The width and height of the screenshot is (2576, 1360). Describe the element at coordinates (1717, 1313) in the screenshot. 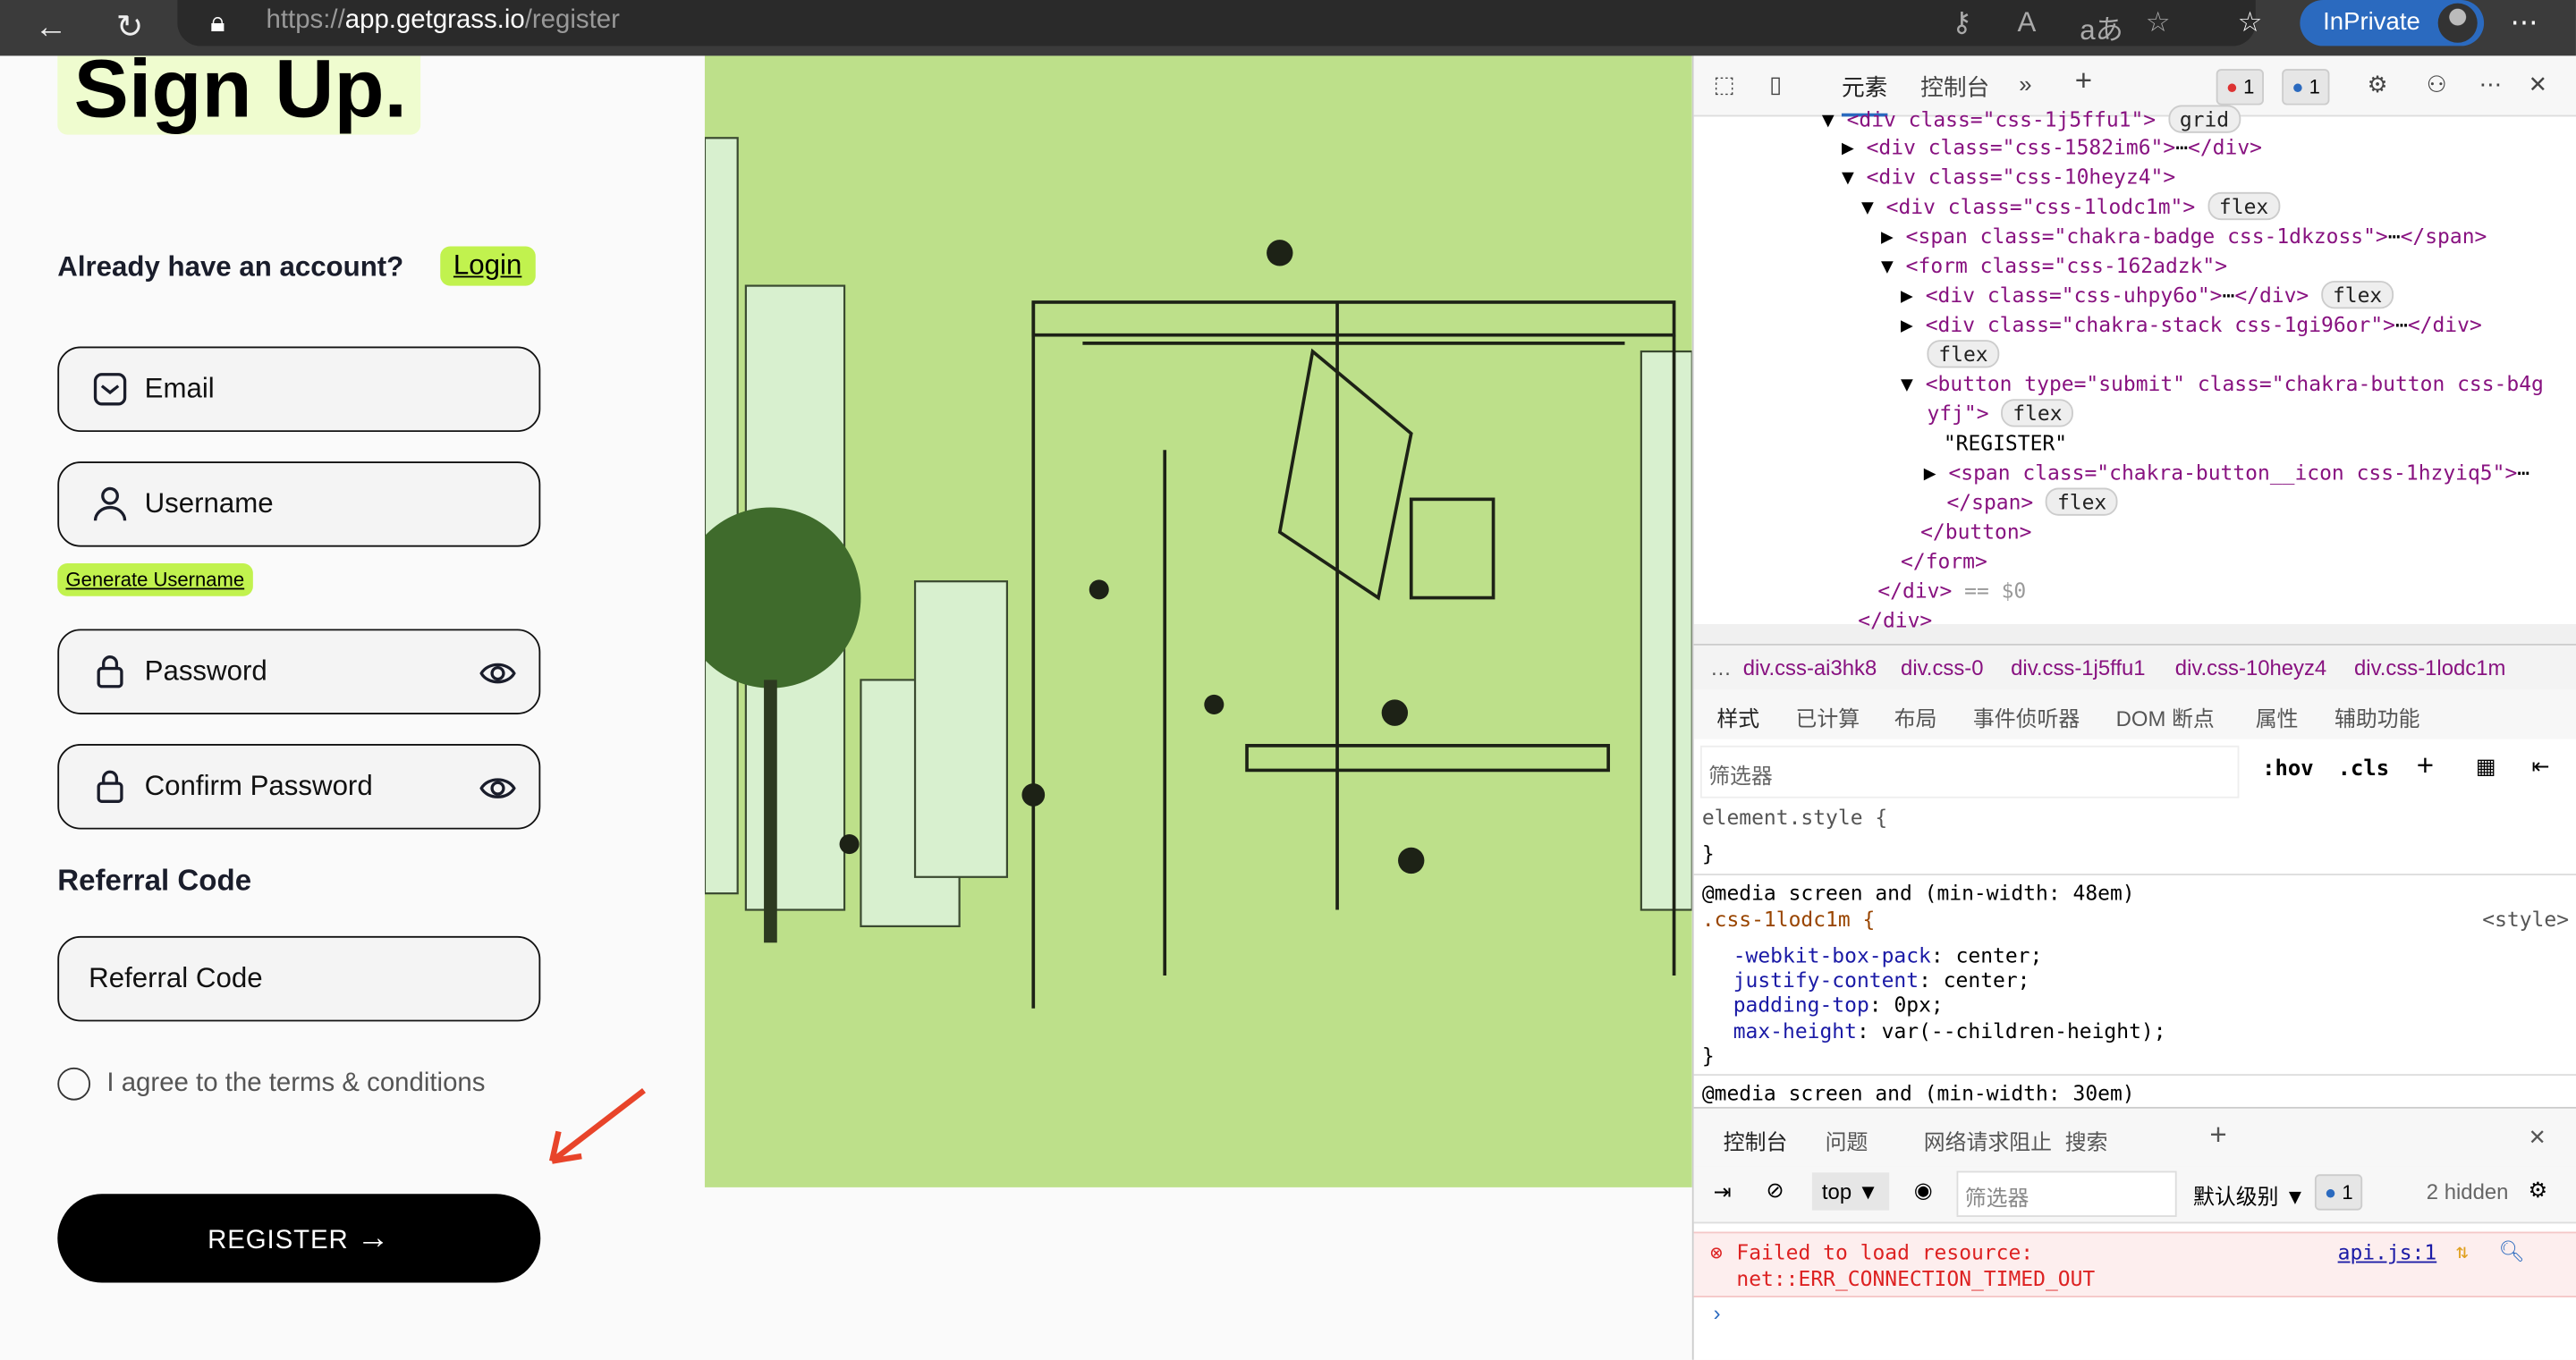

I see `console-prompt: ›` at that location.